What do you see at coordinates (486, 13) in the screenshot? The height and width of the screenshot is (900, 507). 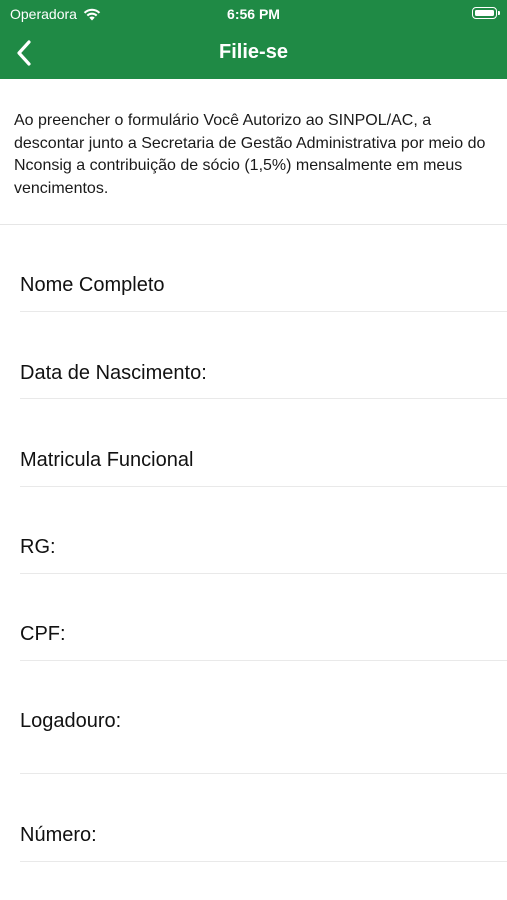 I see `battery-icon` at bounding box center [486, 13].